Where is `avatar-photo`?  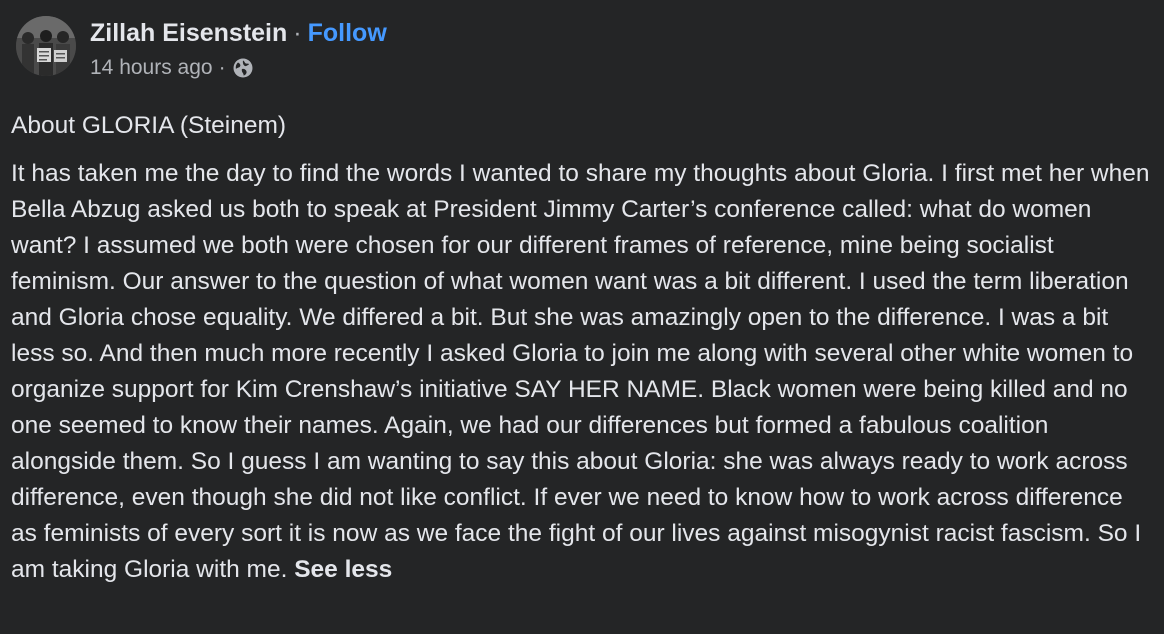
avatar-photo is located at coordinates (46, 46).